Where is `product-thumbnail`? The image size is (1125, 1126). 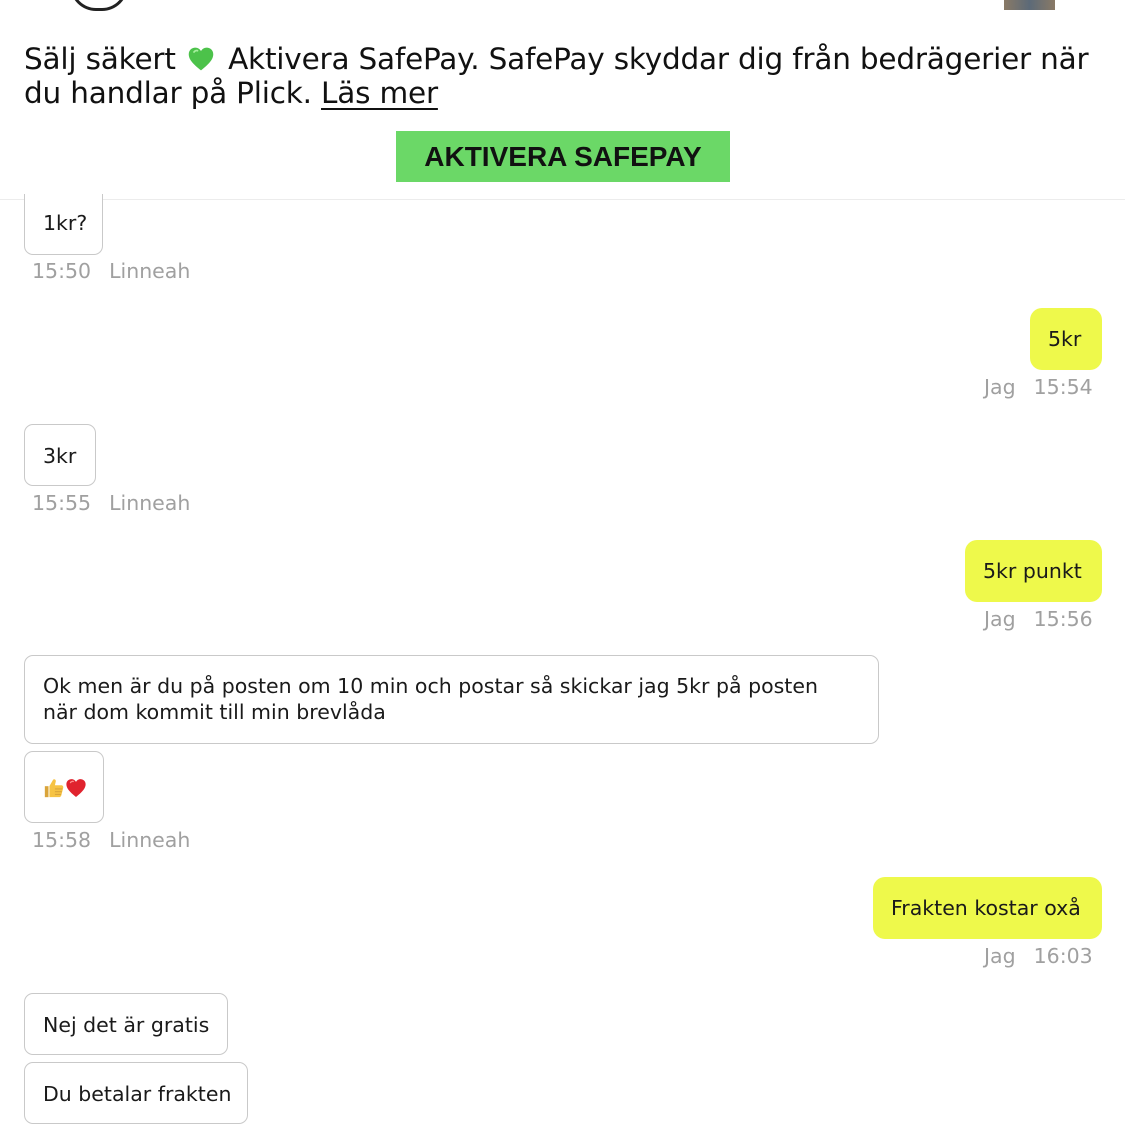
product-thumbnail is located at coordinates (1029, 5).